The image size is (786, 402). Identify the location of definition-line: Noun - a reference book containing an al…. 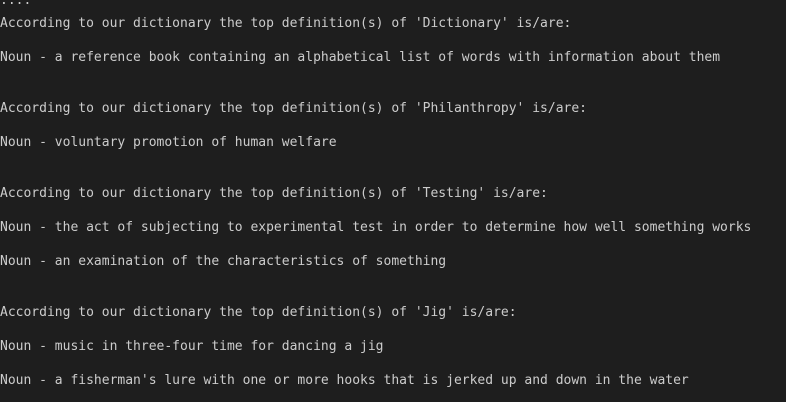
(360, 57).